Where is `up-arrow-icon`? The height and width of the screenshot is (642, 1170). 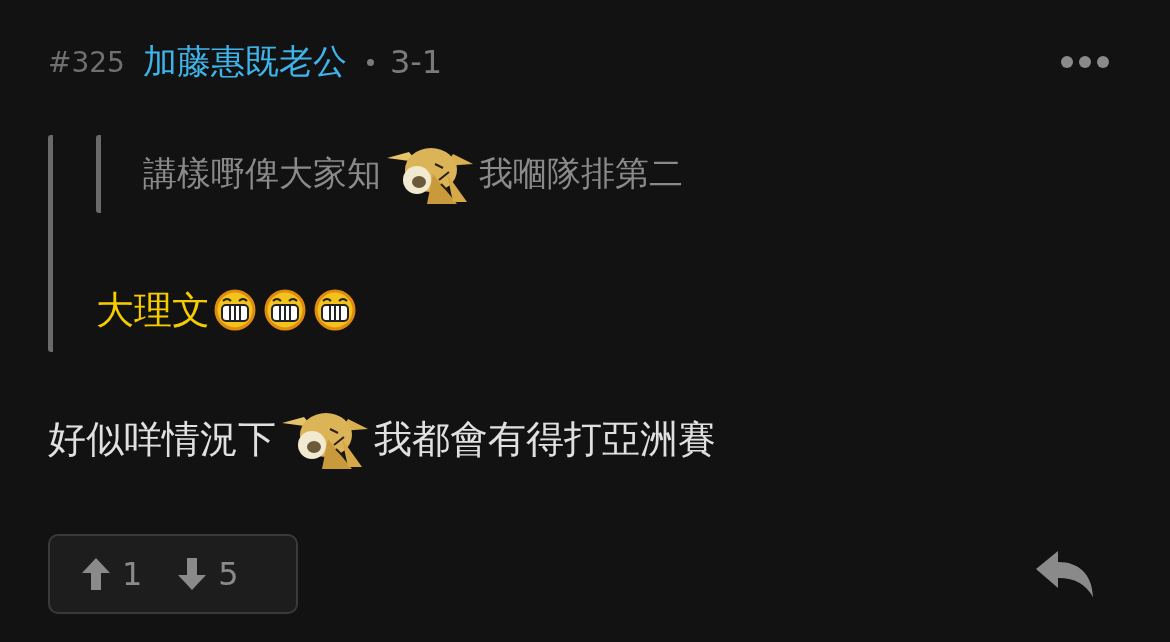
up-arrow-icon is located at coordinates (96, 574).